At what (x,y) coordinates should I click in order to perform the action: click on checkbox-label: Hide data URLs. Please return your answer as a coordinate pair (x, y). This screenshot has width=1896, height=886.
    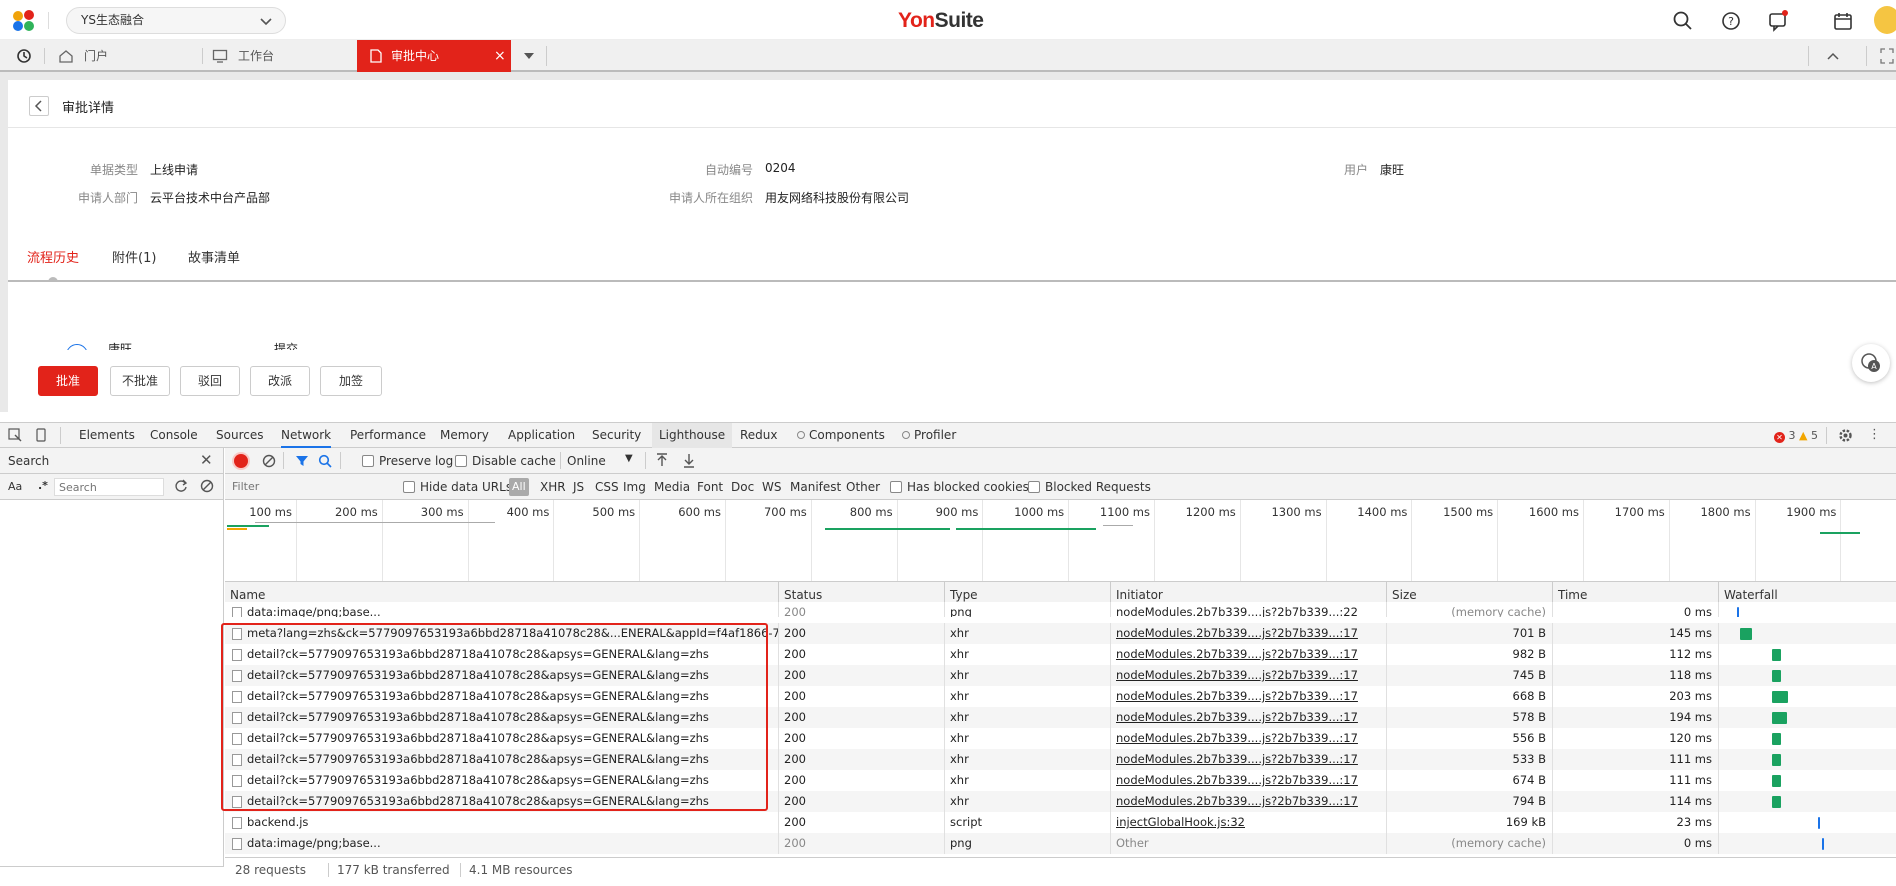
    Looking at the image, I should click on (466, 487).